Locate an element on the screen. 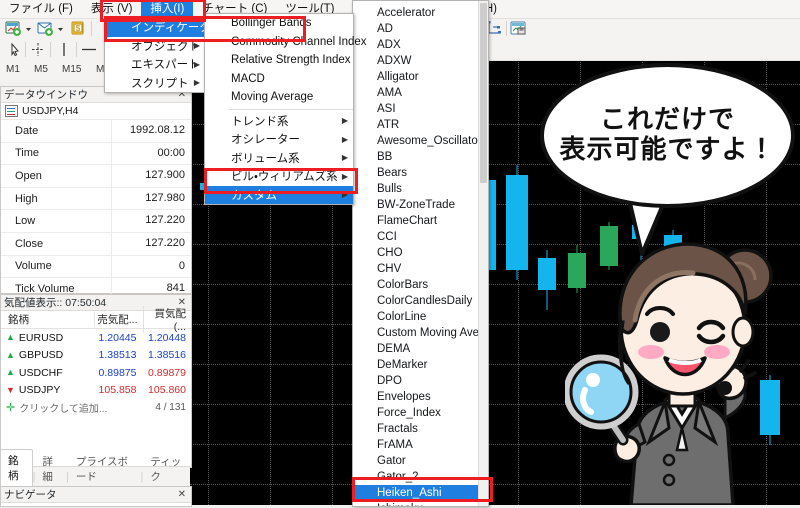 Image resolution: width=800 pixels, height=508 pixels. menu-item-1: 表示 (V) is located at coordinates (112, 9).